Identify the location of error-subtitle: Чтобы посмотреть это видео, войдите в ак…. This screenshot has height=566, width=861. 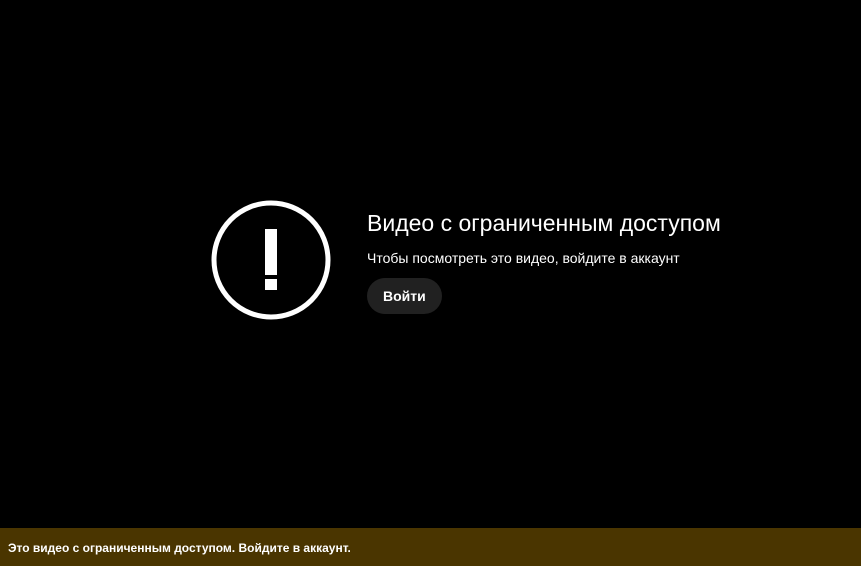
(523, 258).